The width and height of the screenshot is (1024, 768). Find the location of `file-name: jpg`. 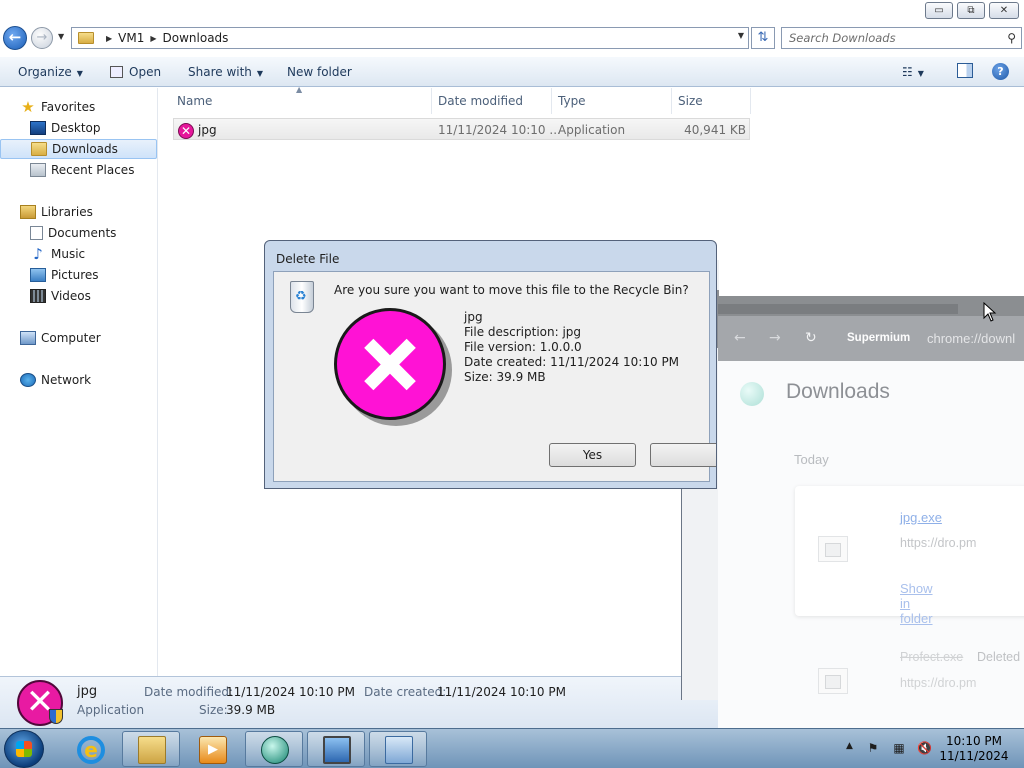

file-name: jpg is located at coordinates (207, 130).